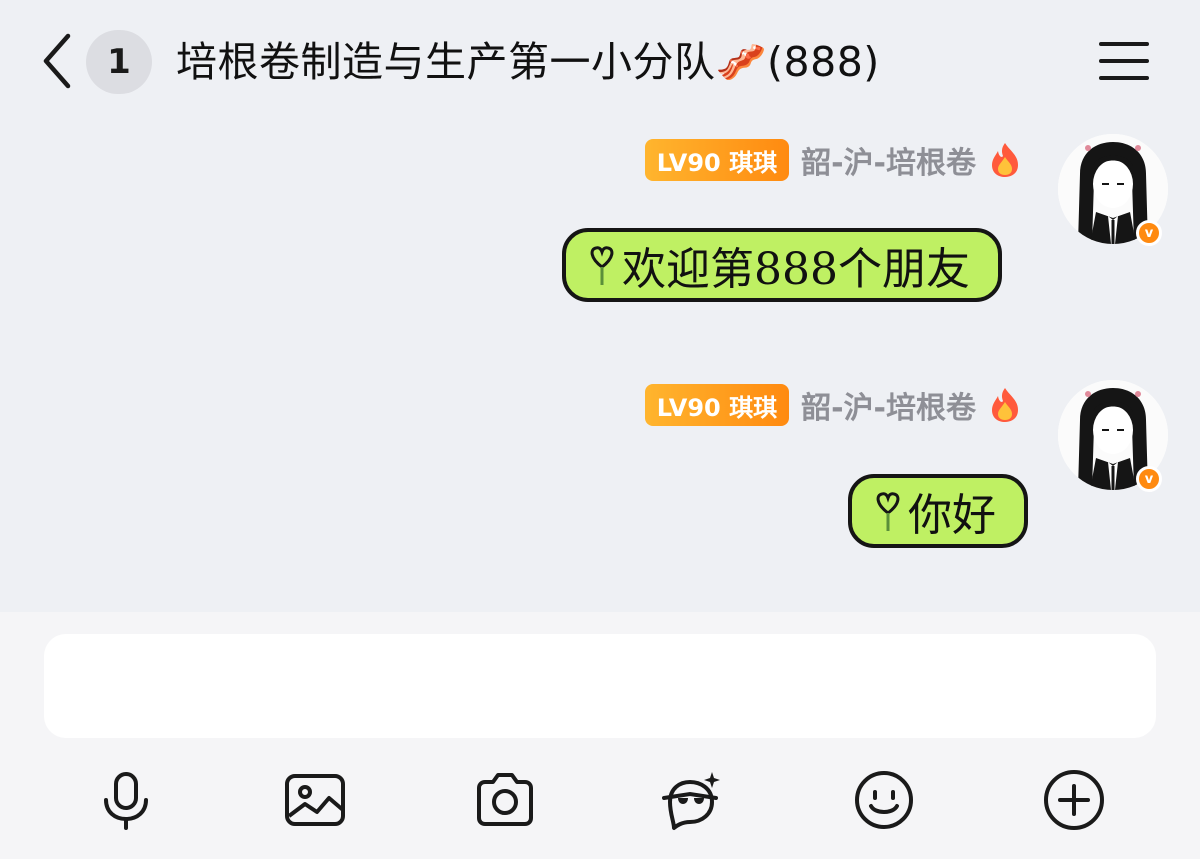 This screenshot has height=859, width=1200. Describe the element at coordinates (796, 269) in the screenshot. I see `message-text: 欢迎第888个朋友` at that location.